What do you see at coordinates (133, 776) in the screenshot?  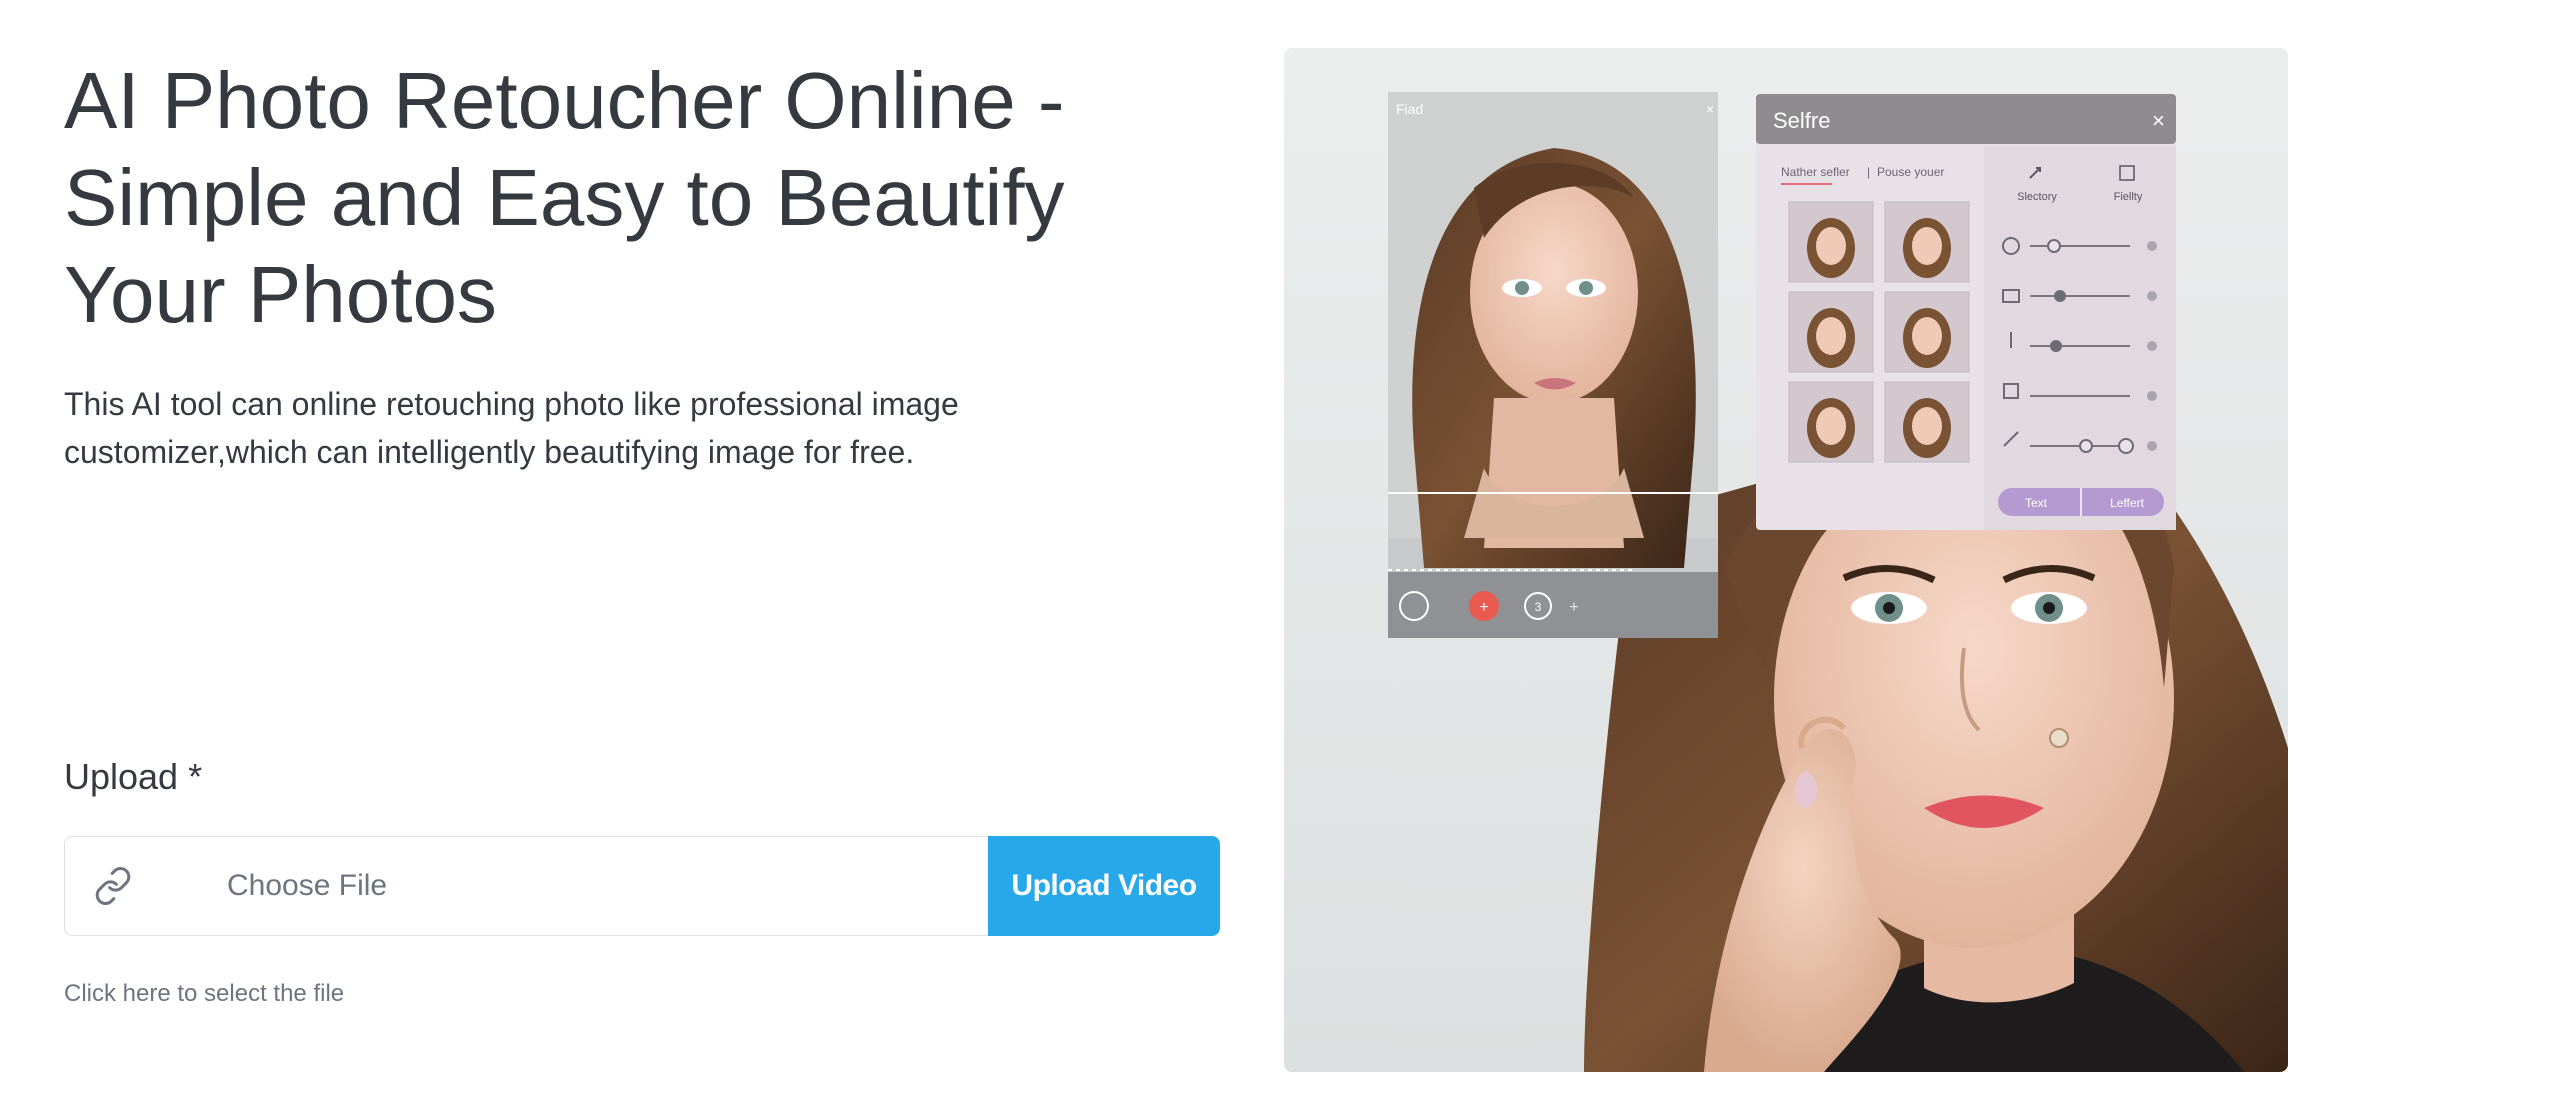 I see `upload-label: Upload *` at bounding box center [133, 776].